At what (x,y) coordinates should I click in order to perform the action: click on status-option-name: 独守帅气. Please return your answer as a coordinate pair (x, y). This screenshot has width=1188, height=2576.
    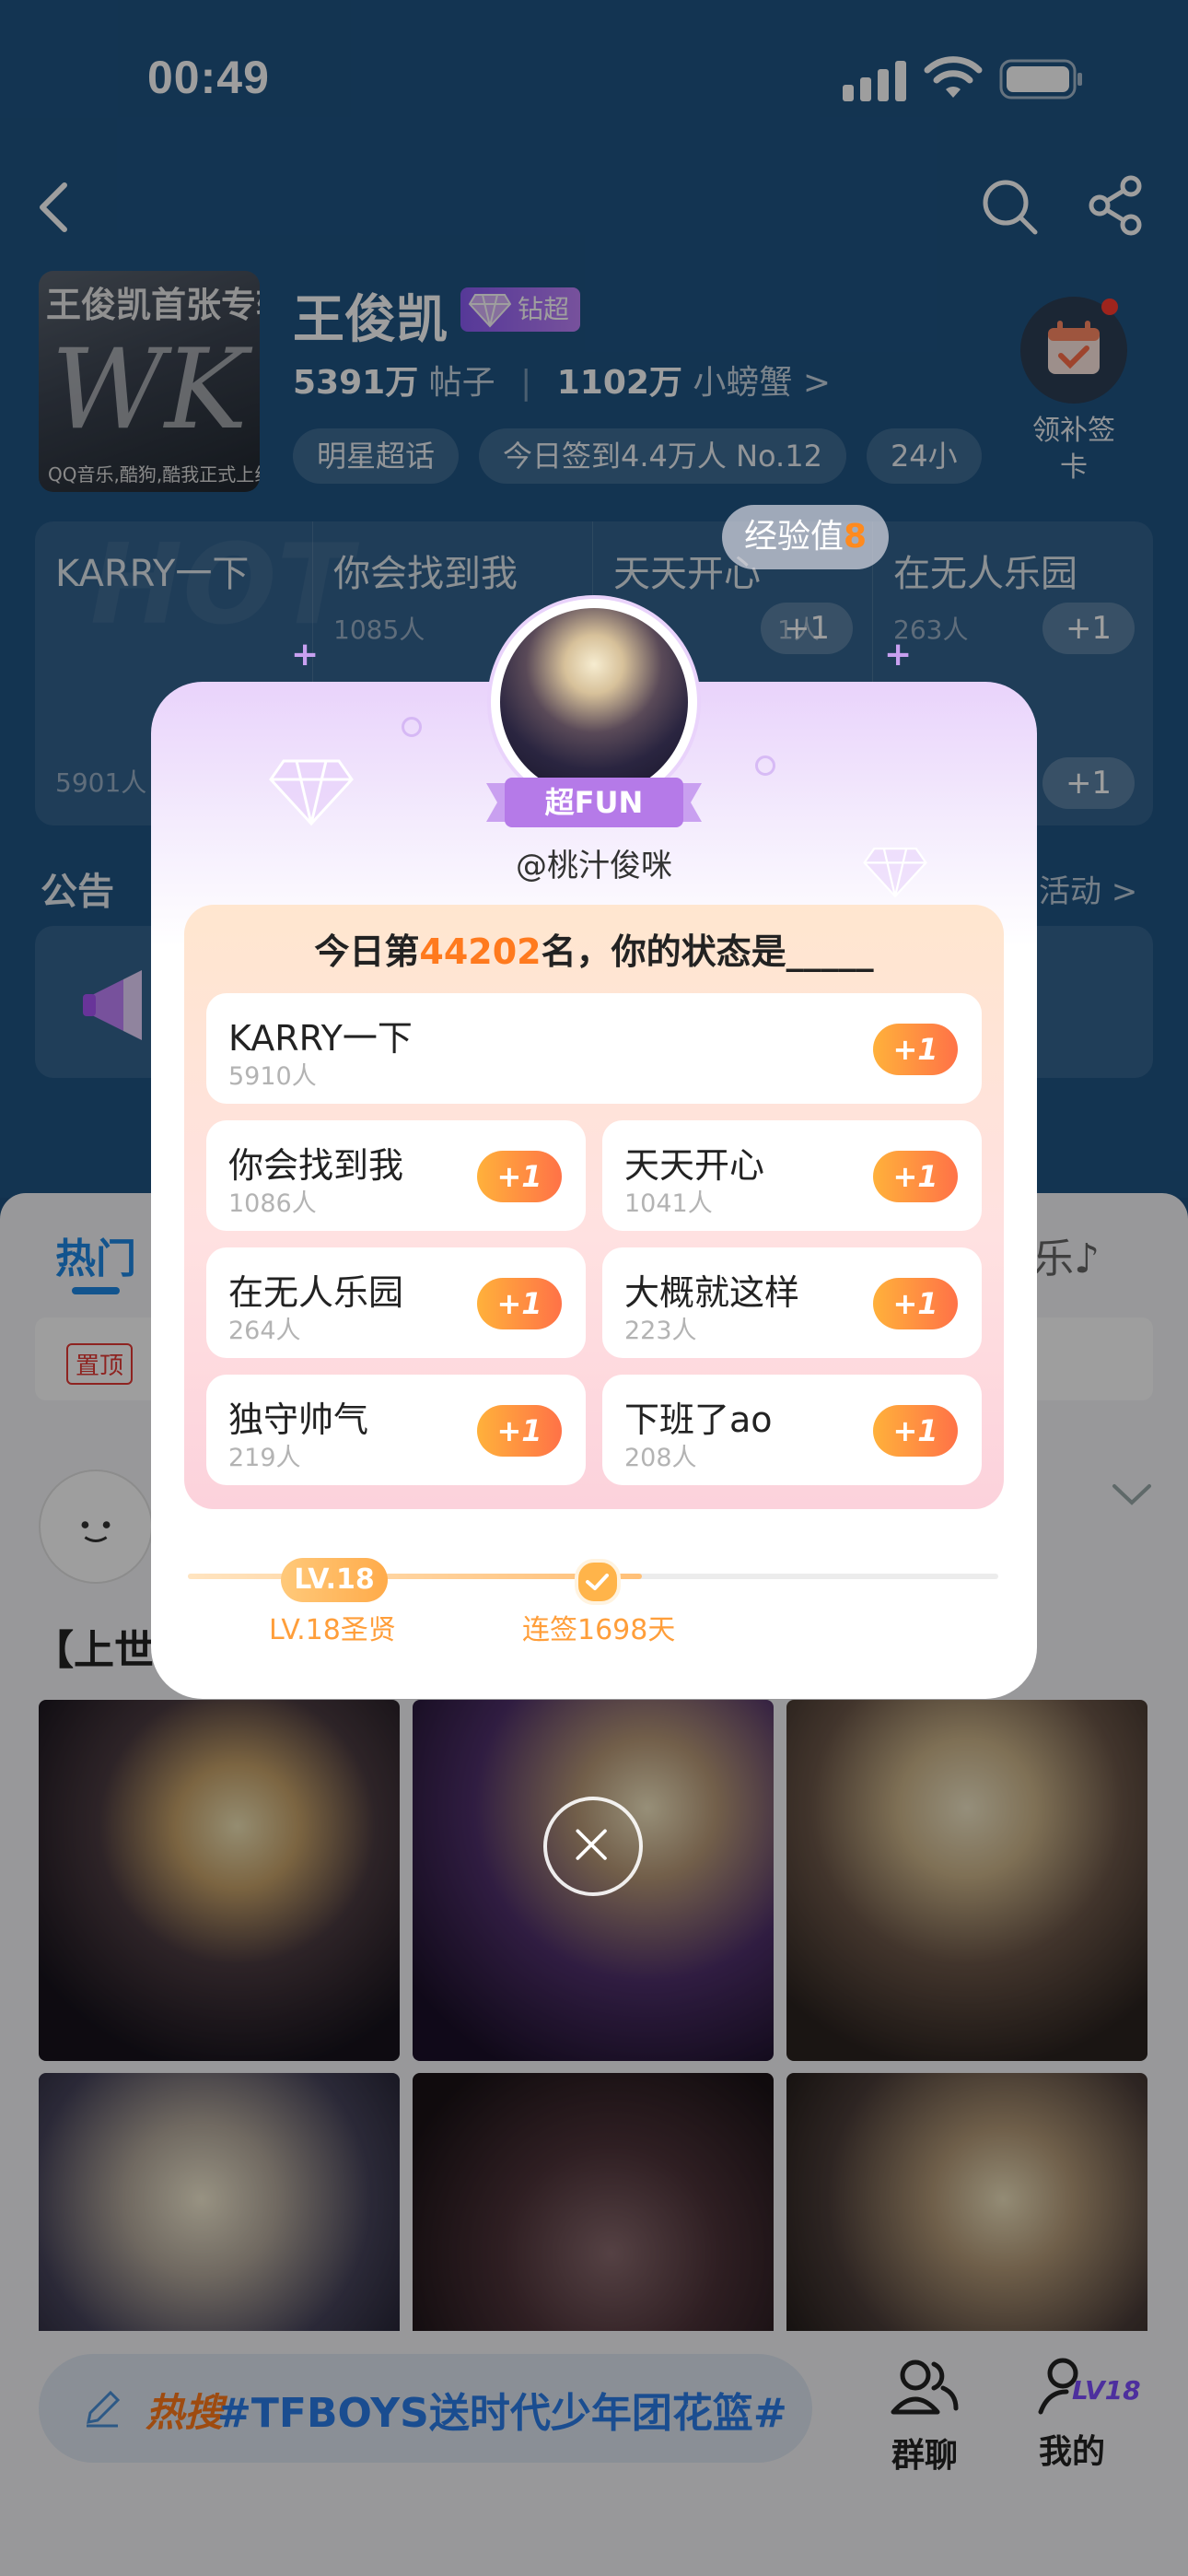
    Looking at the image, I should click on (298, 1419).